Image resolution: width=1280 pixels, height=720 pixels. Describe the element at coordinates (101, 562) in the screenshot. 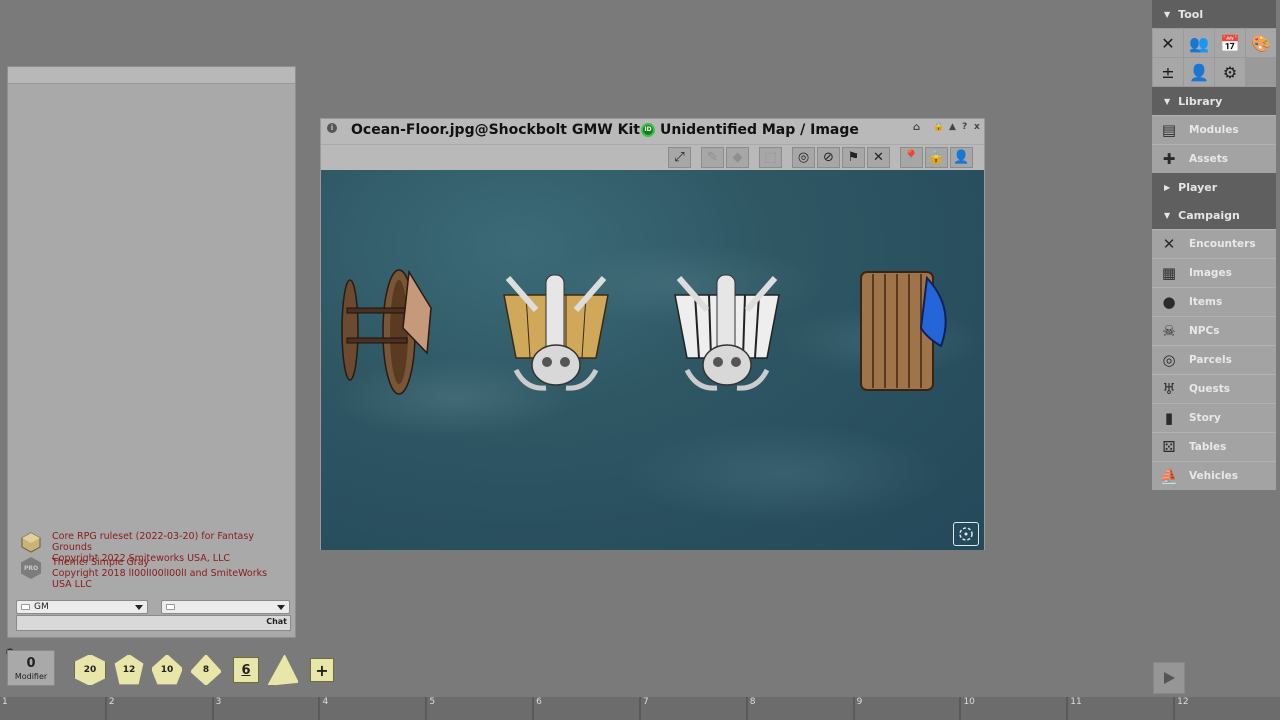

I see `theme-line: Theme: Simple Gray` at that location.